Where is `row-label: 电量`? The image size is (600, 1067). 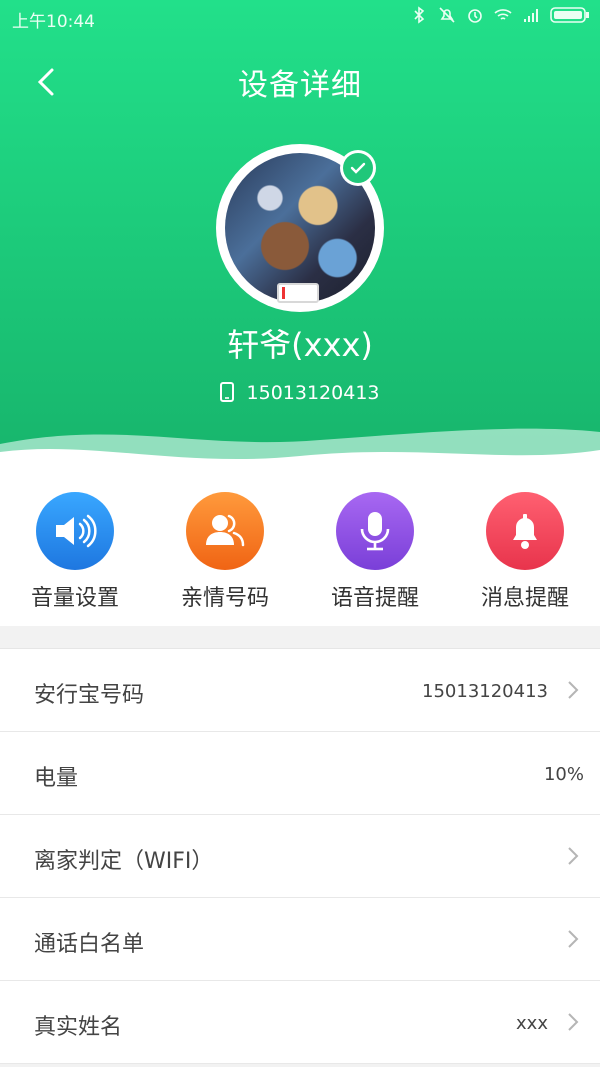
row-label: 电量 is located at coordinates (56, 778).